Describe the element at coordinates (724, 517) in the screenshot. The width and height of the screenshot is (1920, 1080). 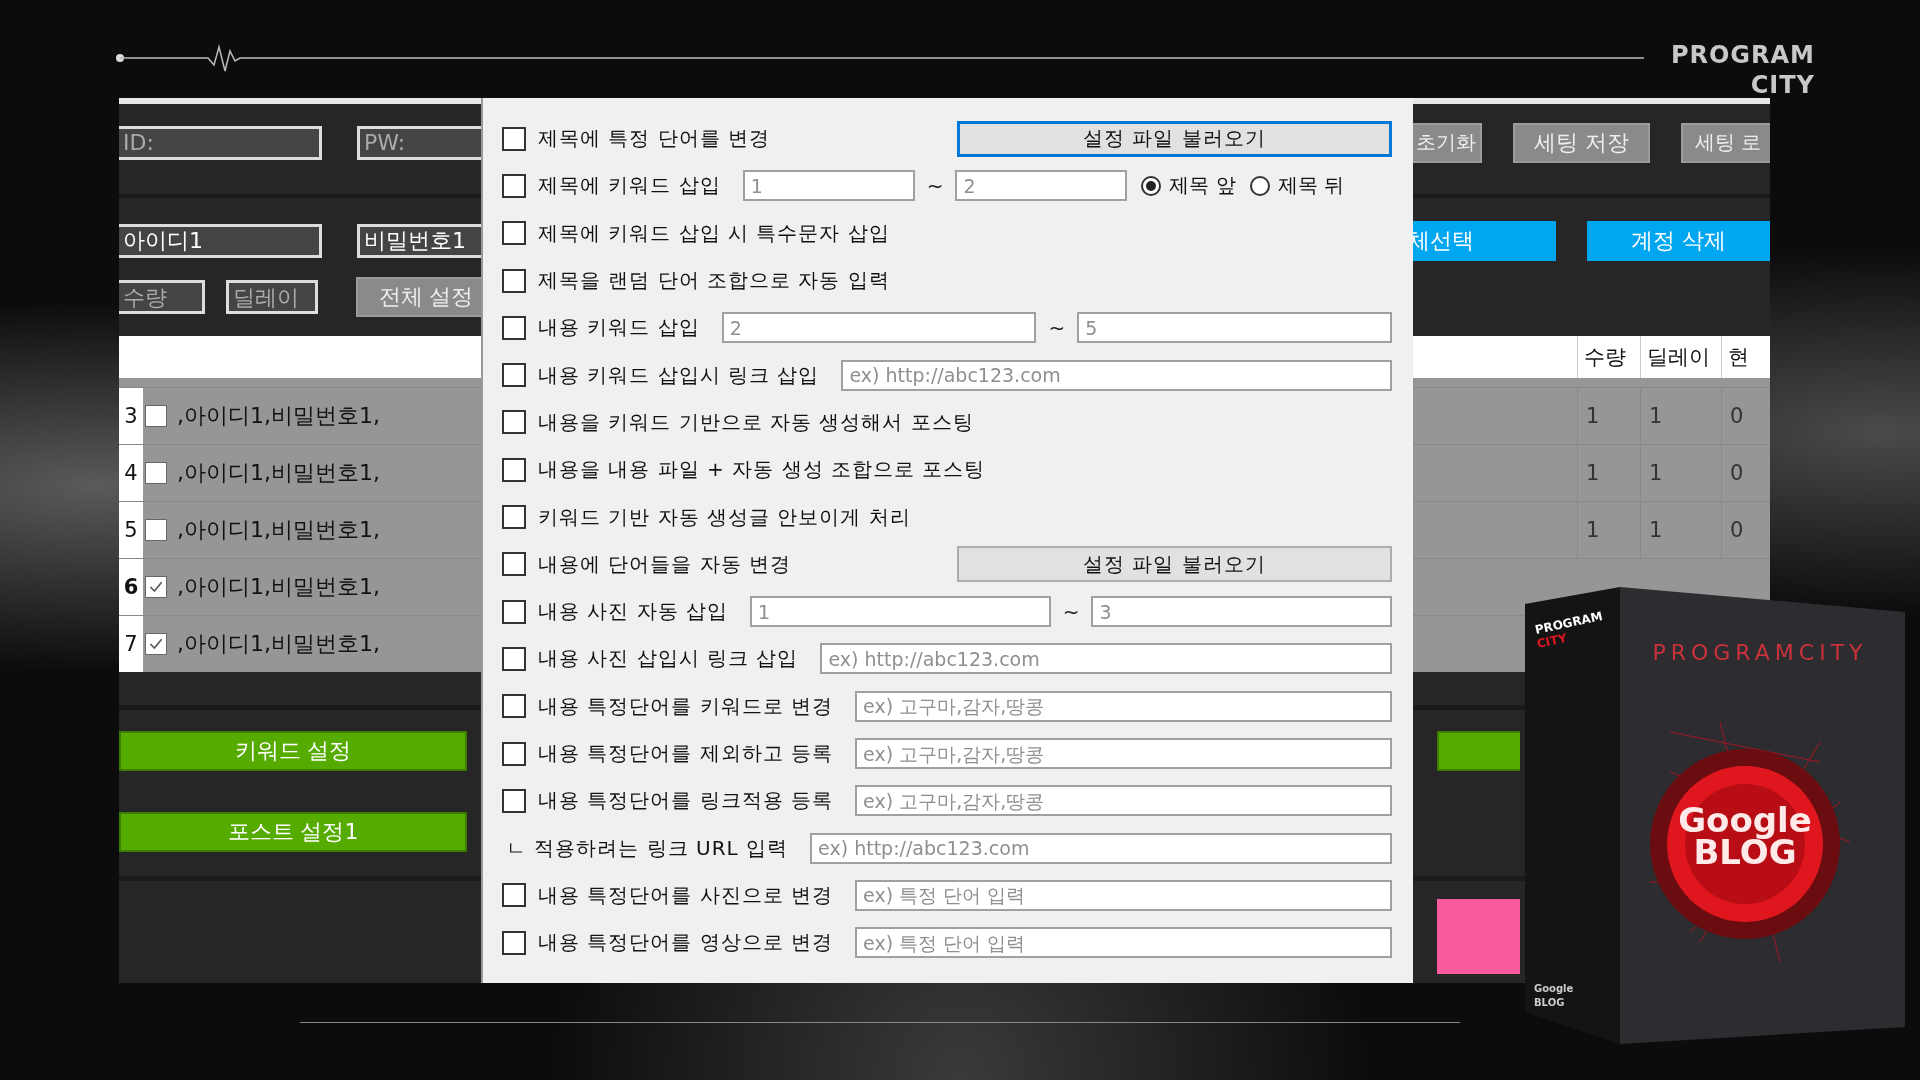
I see `option-label: 키워드 기반 자동 생성글 안보이게 처리` at that location.